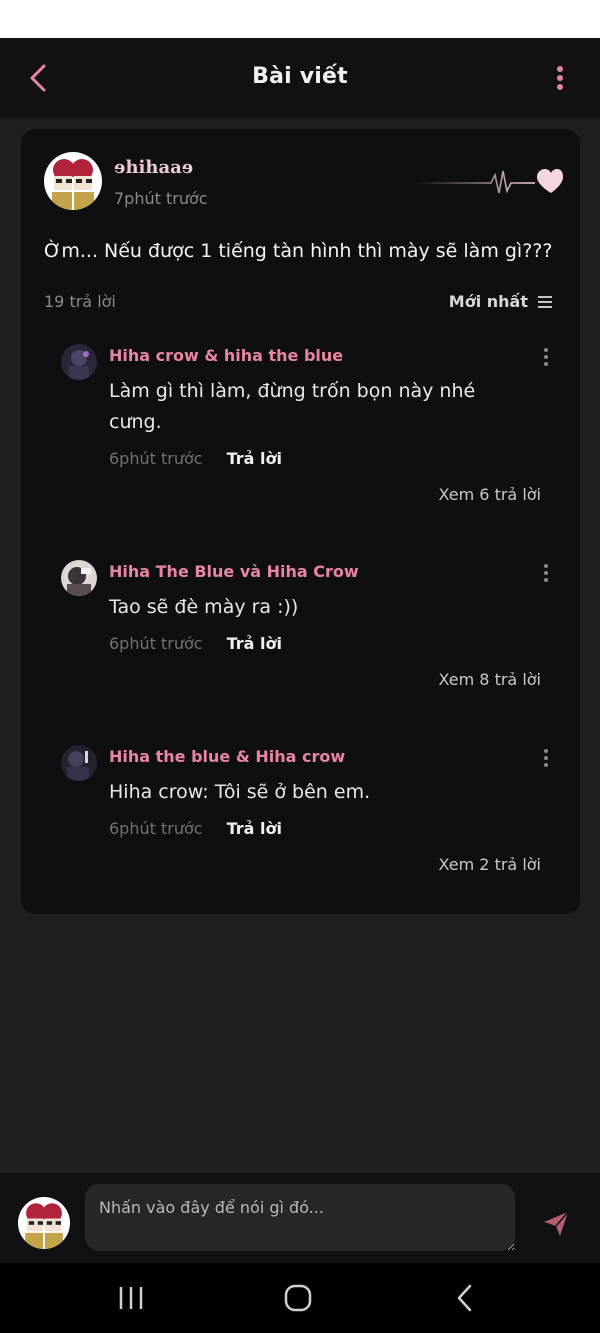 Image resolution: width=600 pixels, height=1333 pixels. I want to click on view-replies-link: Xem 2 trả lời, so click(490, 864).